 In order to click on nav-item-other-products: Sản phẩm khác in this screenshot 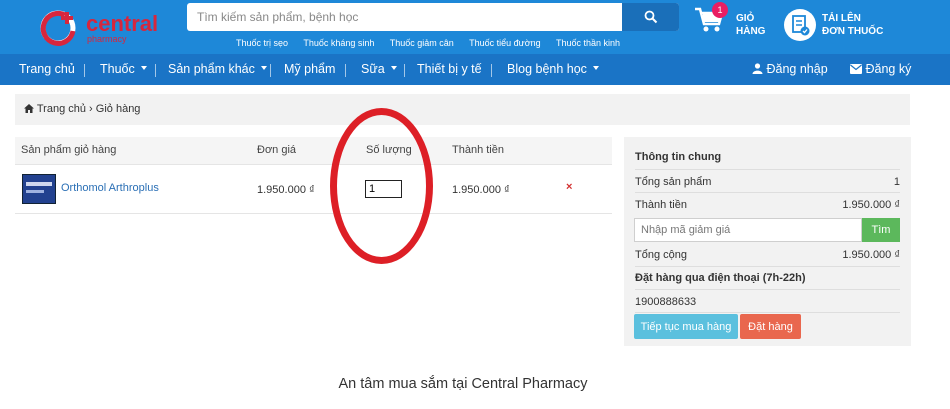, I will do `click(217, 69)`.